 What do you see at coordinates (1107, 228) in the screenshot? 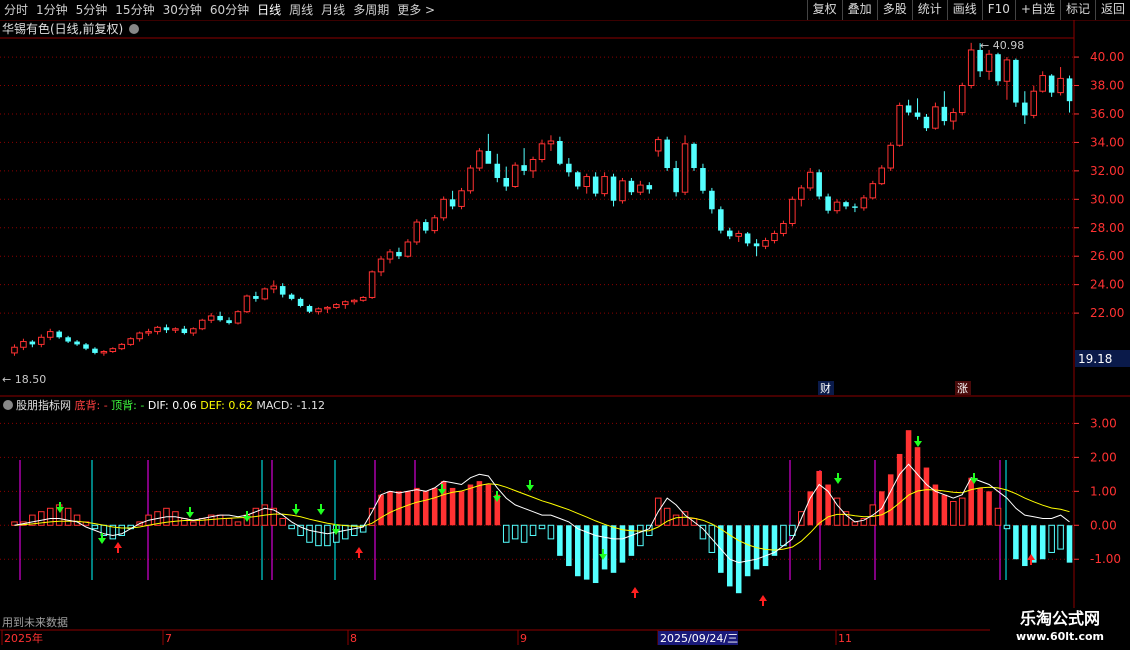
I see `price-tick-label: 28.00` at bounding box center [1107, 228].